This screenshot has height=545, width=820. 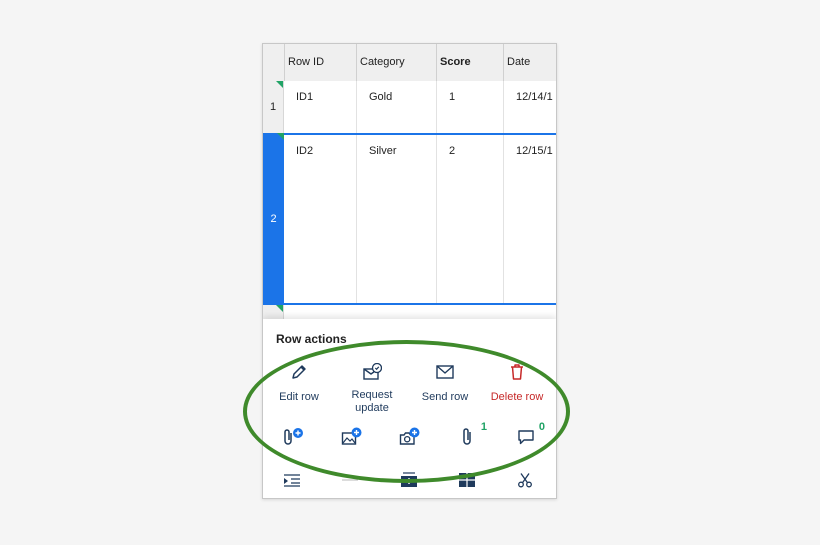 What do you see at coordinates (469, 107) in the screenshot?
I see `cell-score: 1` at bounding box center [469, 107].